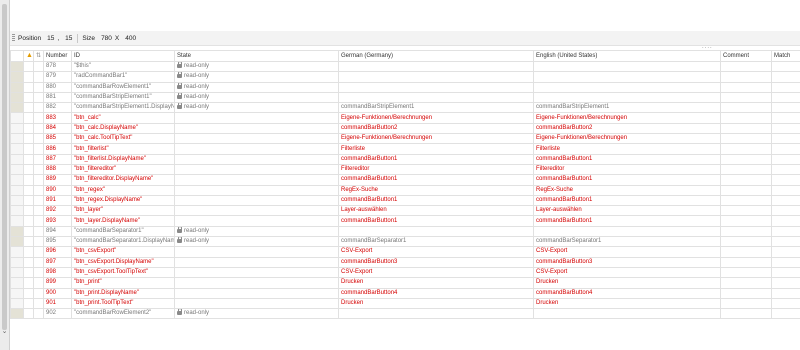  Describe the element at coordinates (123, 262) in the screenshot. I see `cell-id: "btn_csvExport.DisplayName"` at that location.